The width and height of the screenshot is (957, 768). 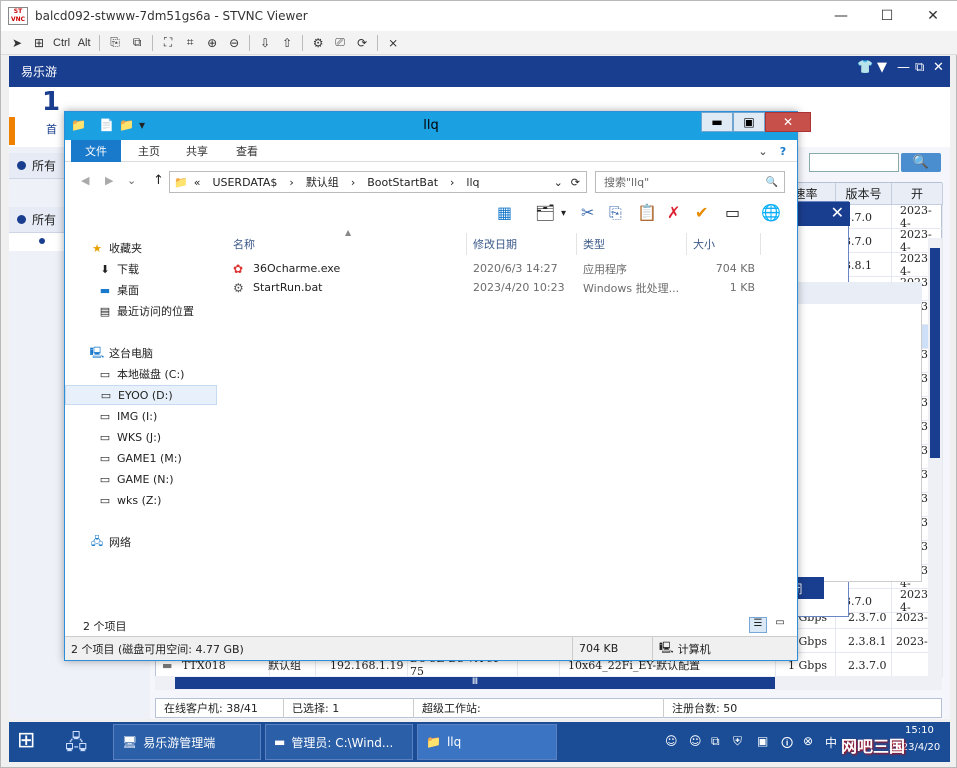 I want to click on nav-desktop: ▬ 桌面, so click(x=141, y=290).